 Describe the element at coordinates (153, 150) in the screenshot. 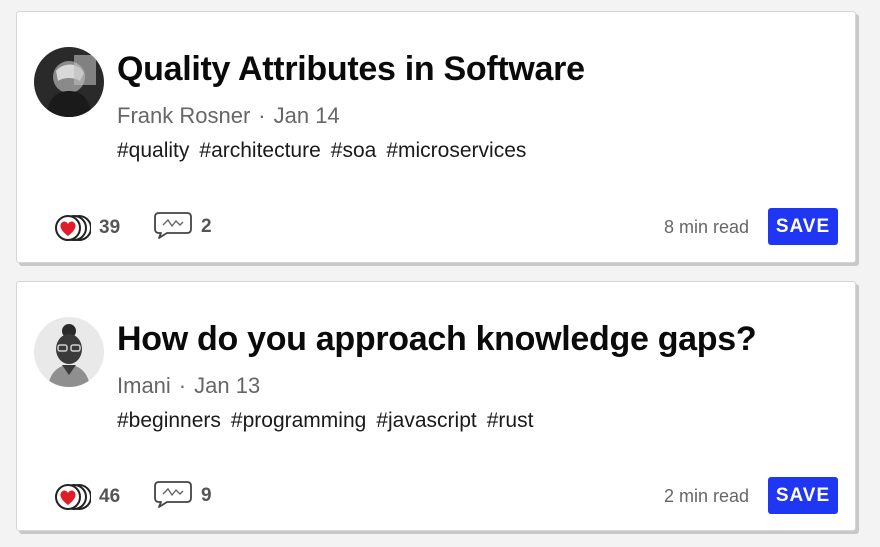

I see `tag-link: #quality` at that location.